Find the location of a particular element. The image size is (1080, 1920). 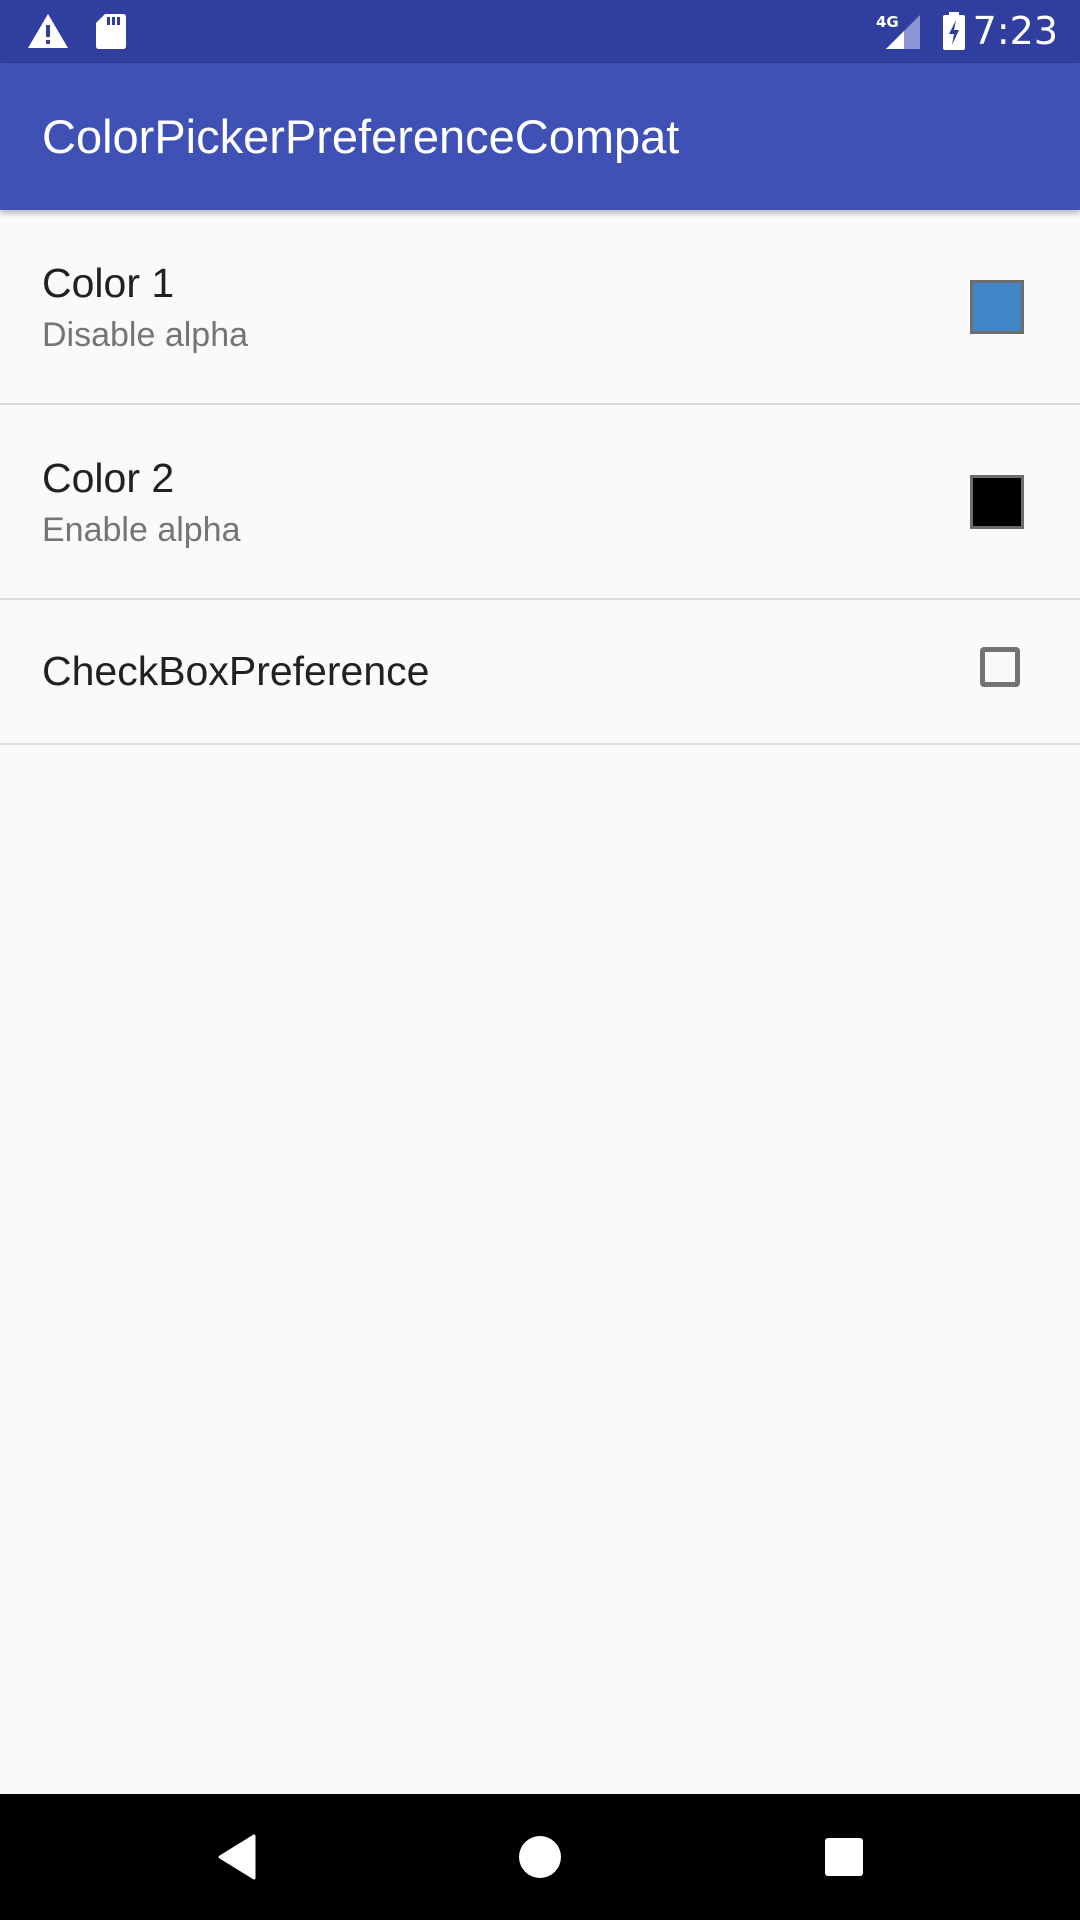

sd-card-icon is located at coordinates (111, 31).